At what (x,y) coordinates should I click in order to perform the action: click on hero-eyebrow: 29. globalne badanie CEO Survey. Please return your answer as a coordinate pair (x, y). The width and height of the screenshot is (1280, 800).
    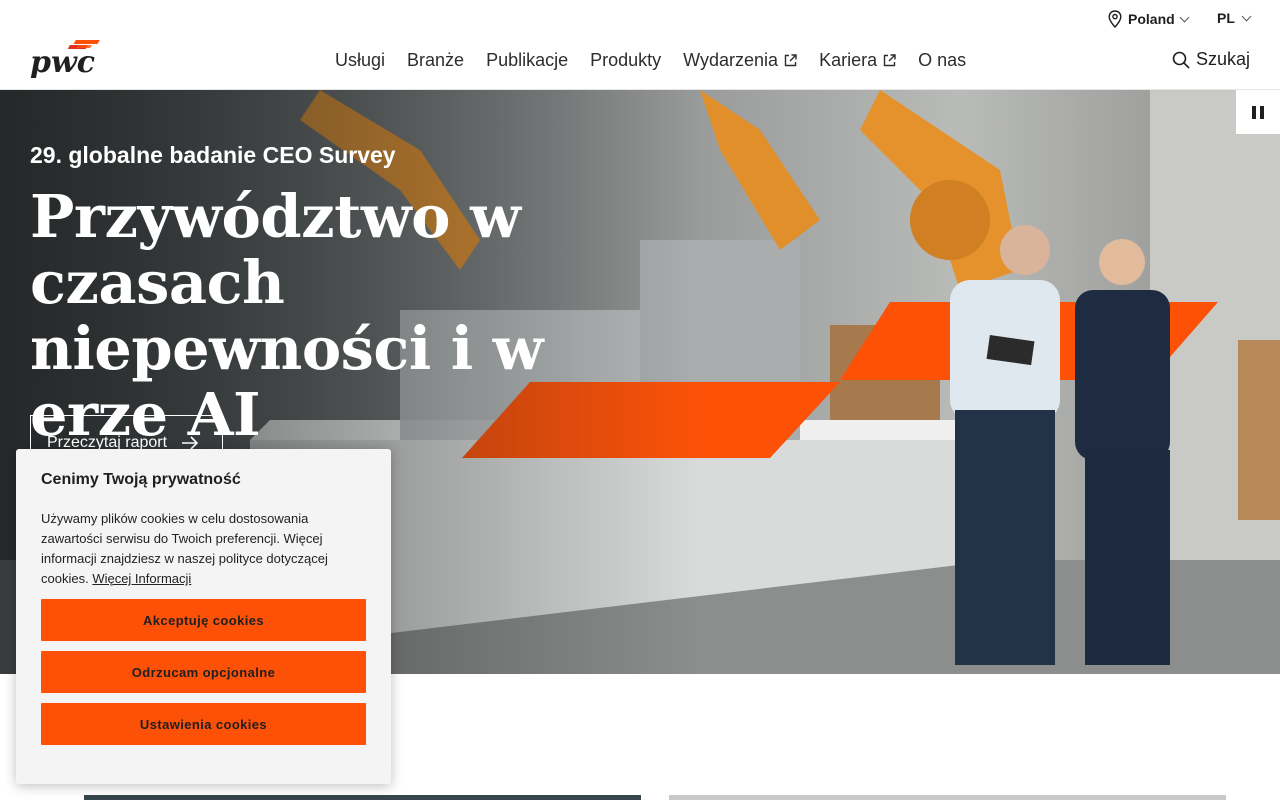
    Looking at the image, I should click on (213, 155).